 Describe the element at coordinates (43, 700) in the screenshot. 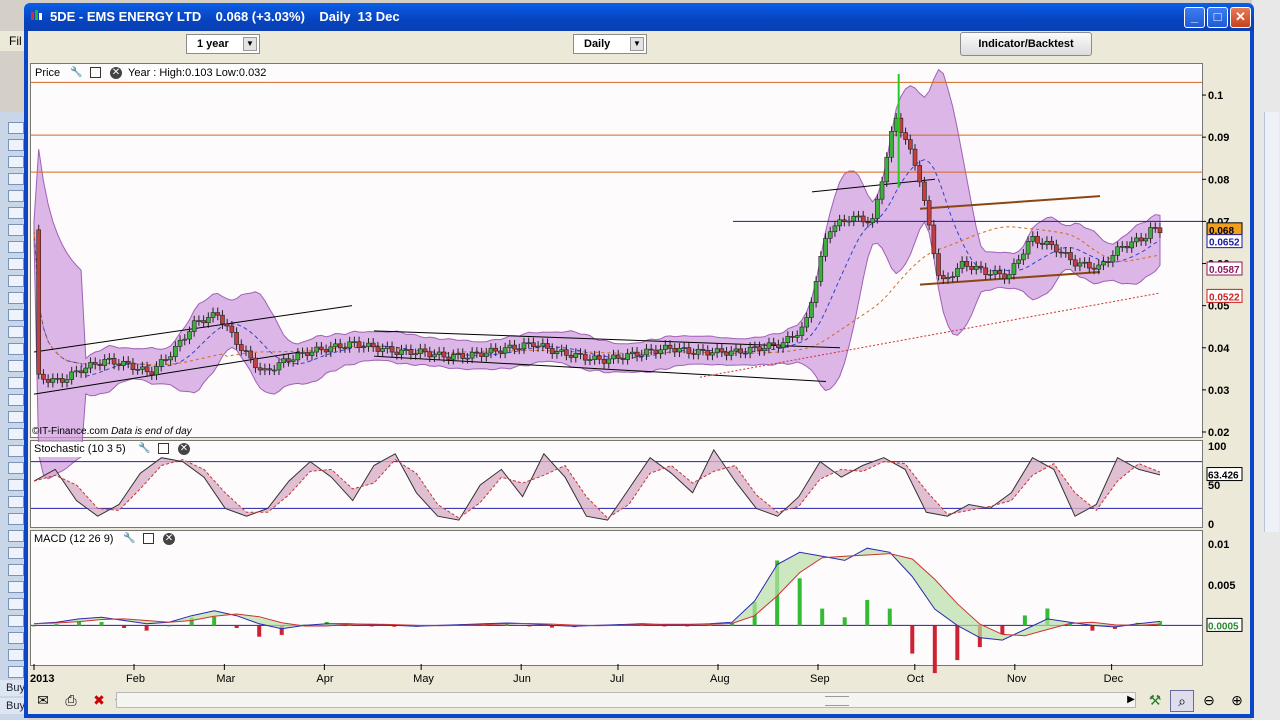

I see `mail-icon: ✉` at that location.